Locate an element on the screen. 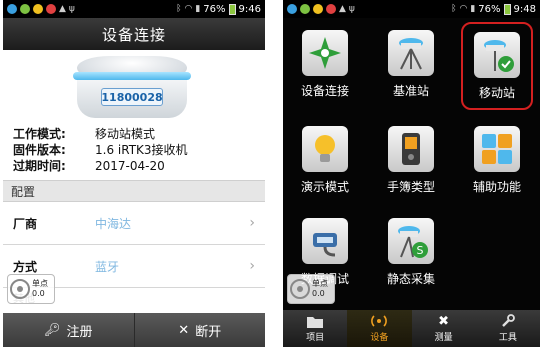 The image size is (543, 347). folder-icon is located at coordinates (315, 321).